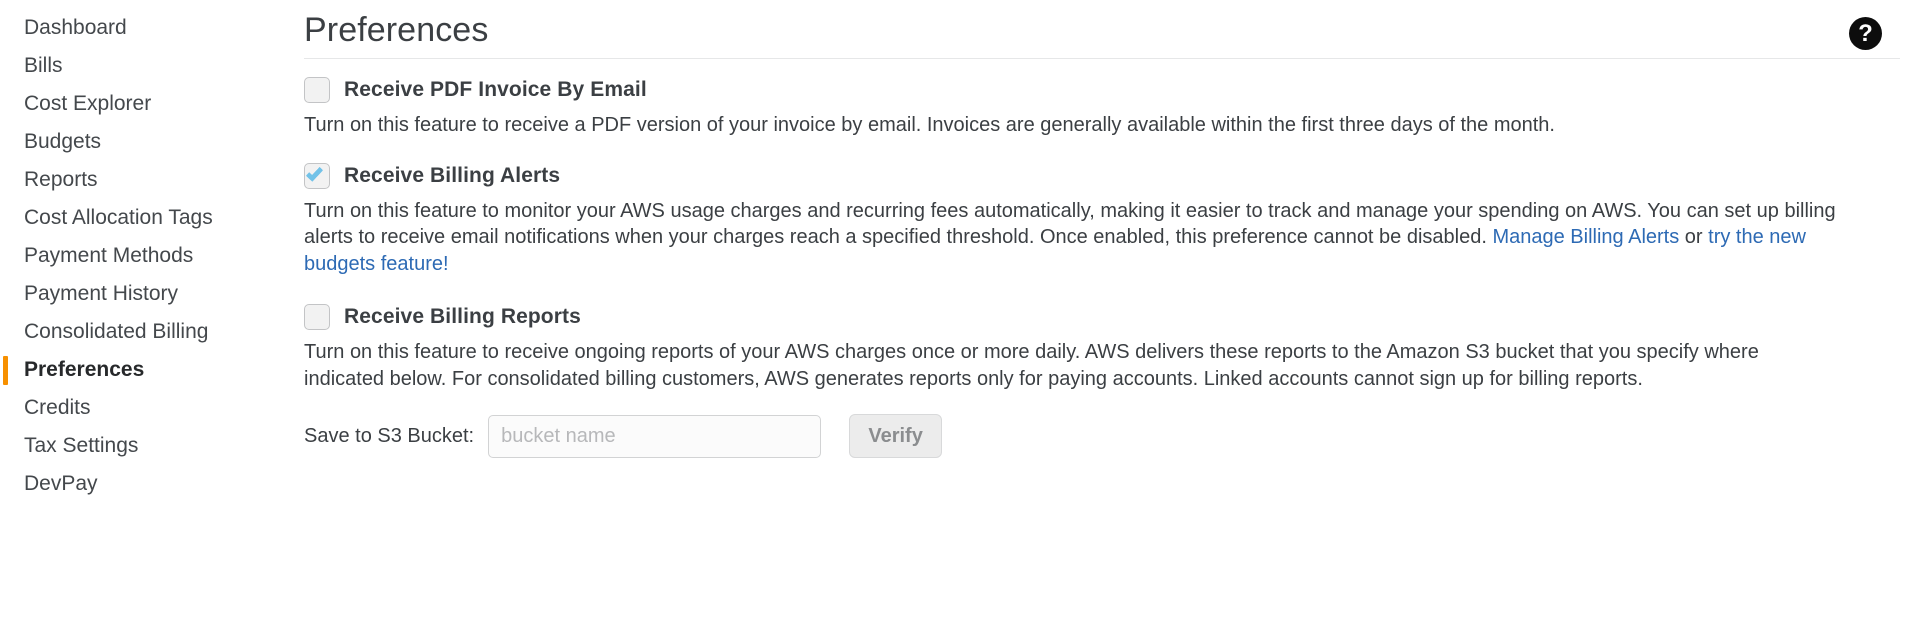 Image resolution: width=1920 pixels, height=625 pixels. I want to click on sidebar-item-label: Preferences, so click(84, 369).